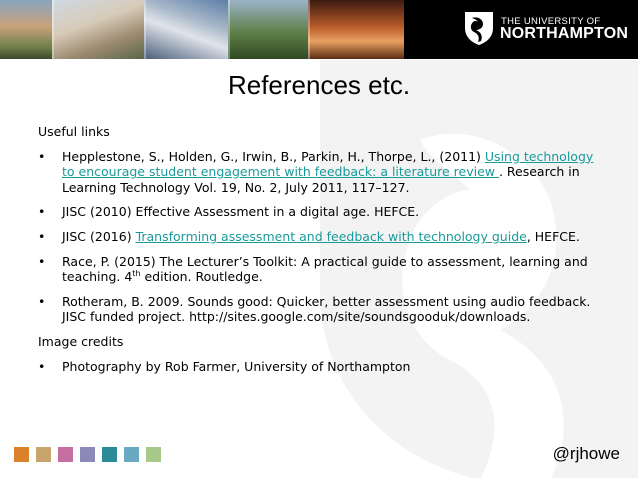 This screenshot has height=478, width=638. Describe the element at coordinates (74, 131) in the screenshot. I see `useful-links-heading: Useful links` at that location.